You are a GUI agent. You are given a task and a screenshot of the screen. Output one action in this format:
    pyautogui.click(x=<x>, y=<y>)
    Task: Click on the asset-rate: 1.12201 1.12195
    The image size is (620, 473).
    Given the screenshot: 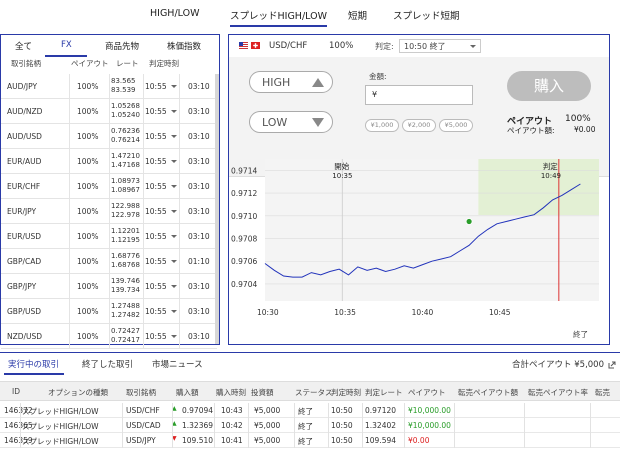 What is the action you would take?
    pyautogui.click(x=125, y=236)
    